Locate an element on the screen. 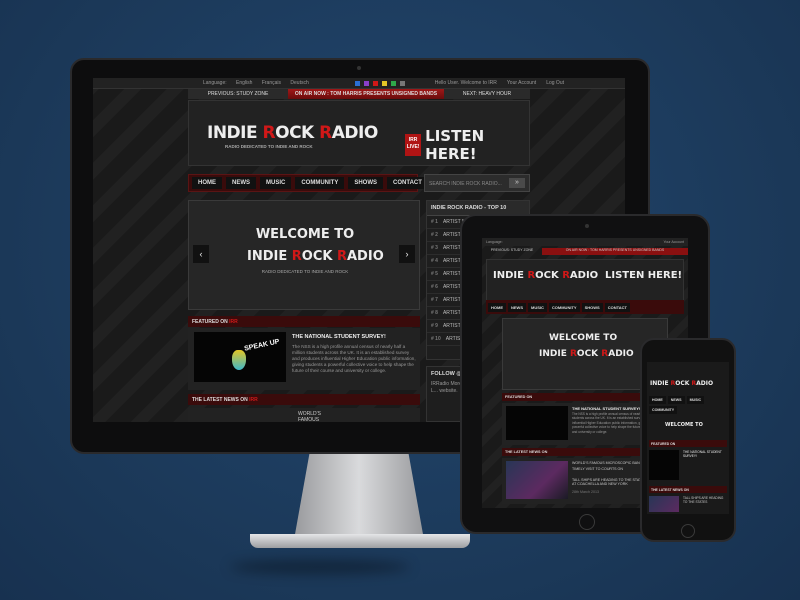 The image size is (800, 600). rank: # 3 is located at coordinates (434, 248).